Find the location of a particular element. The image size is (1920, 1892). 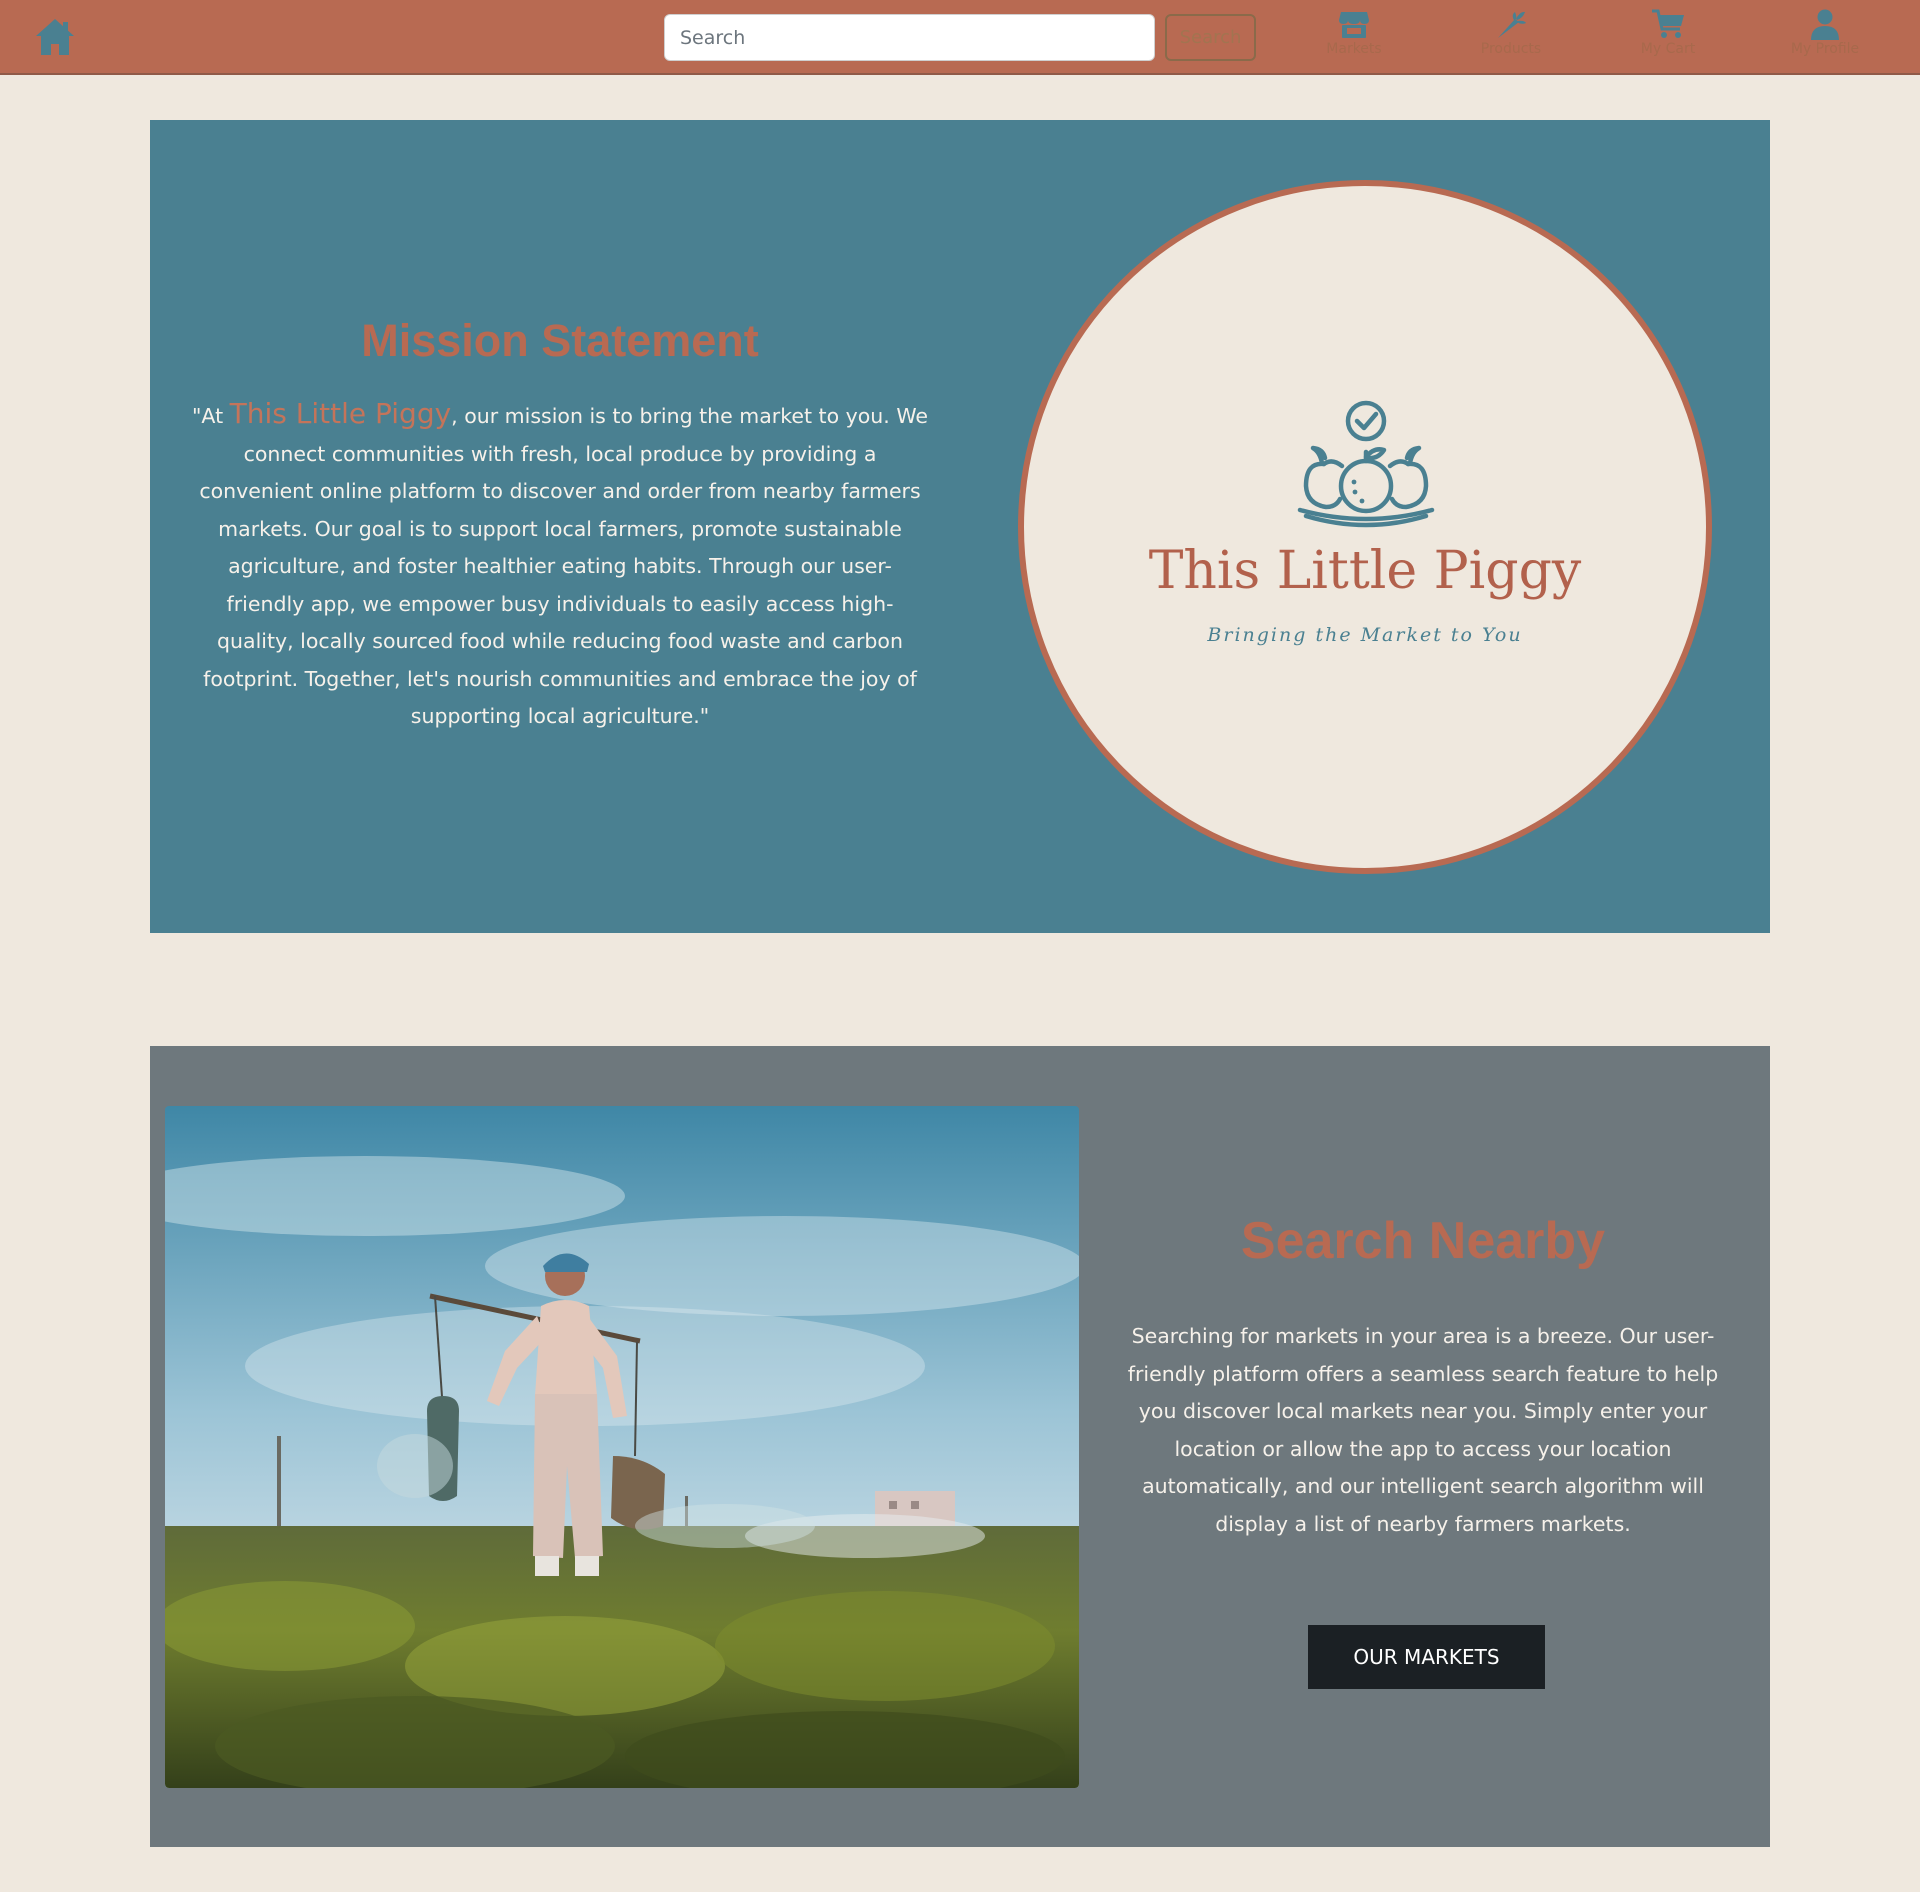

nav-label-my-profile: My Profile is located at coordinates (1825, 49).